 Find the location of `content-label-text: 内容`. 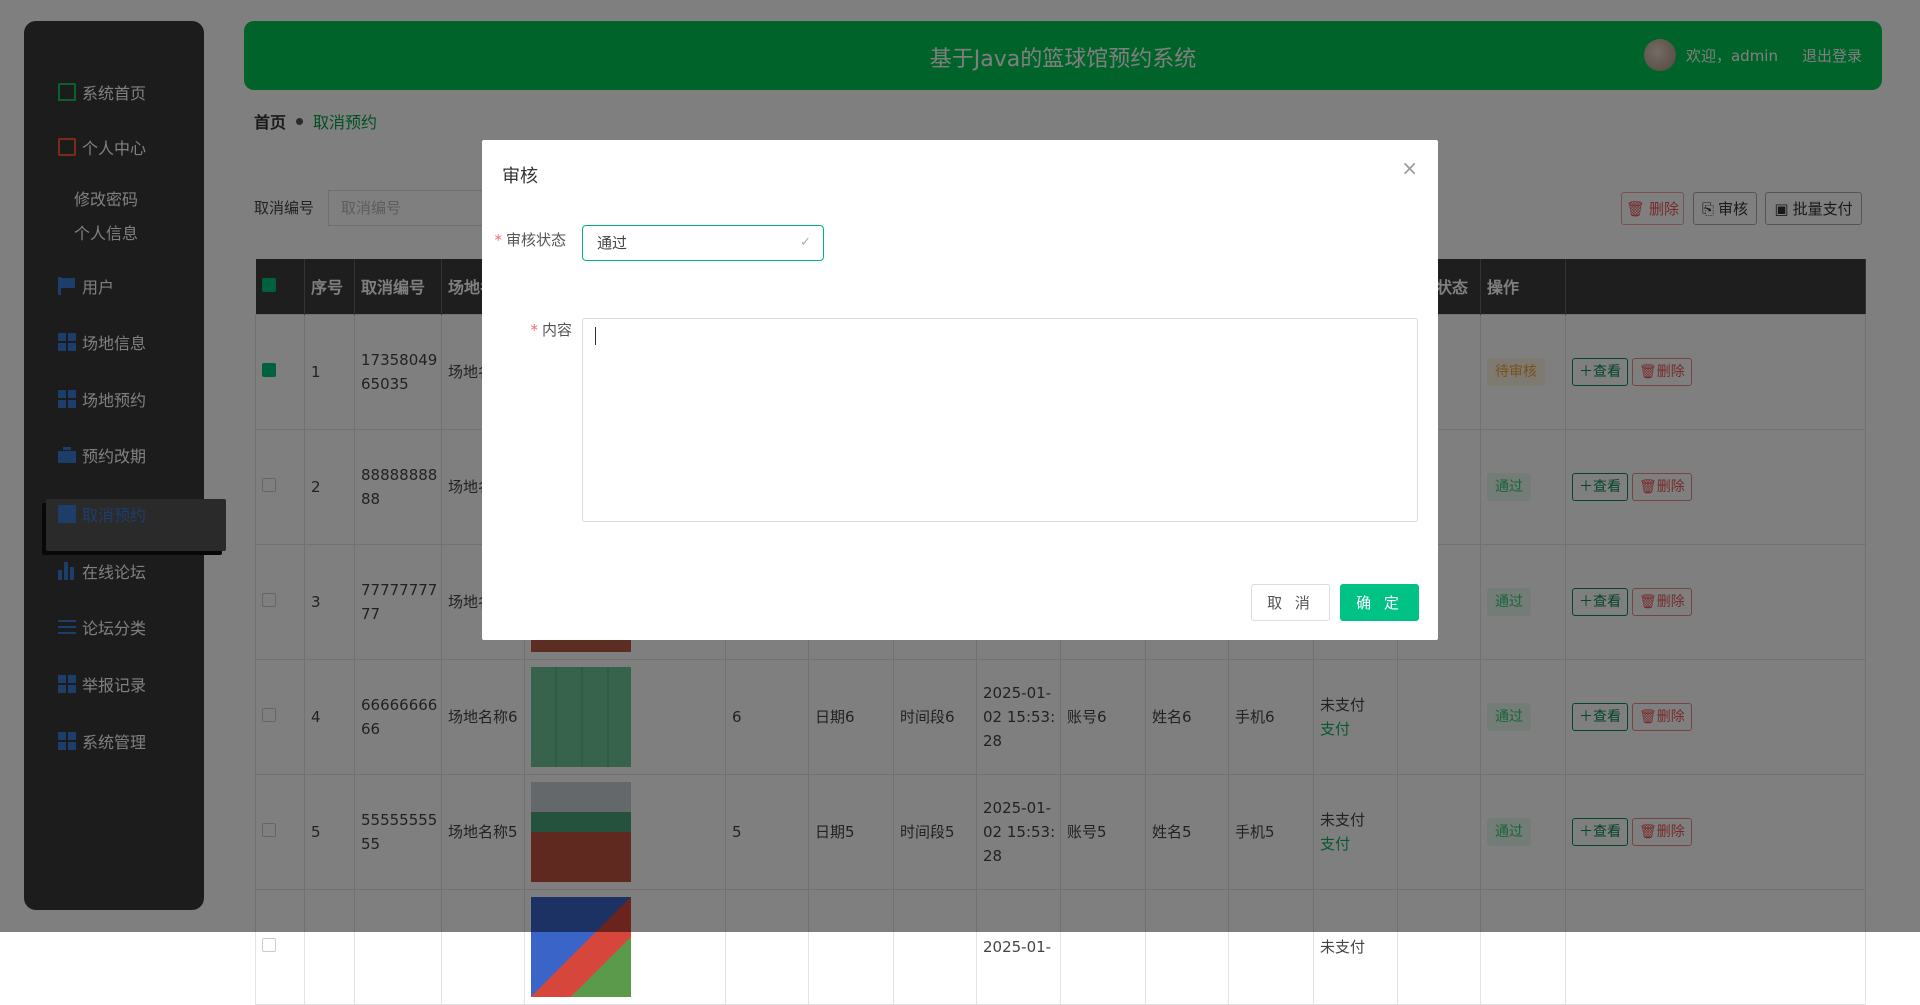

content-label-text: 内容 is located at coordinates (556, 330).